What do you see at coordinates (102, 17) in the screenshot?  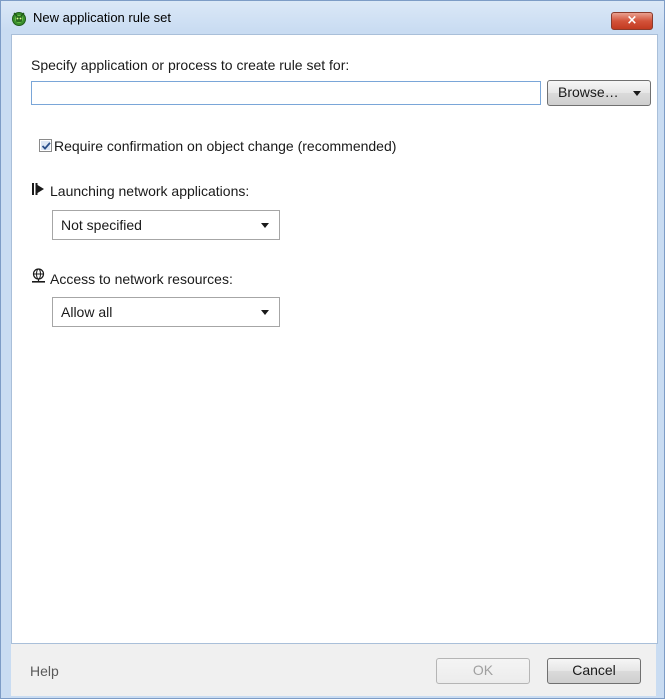 I see `window-title: New application rule set` at bounding box center [102, 17].